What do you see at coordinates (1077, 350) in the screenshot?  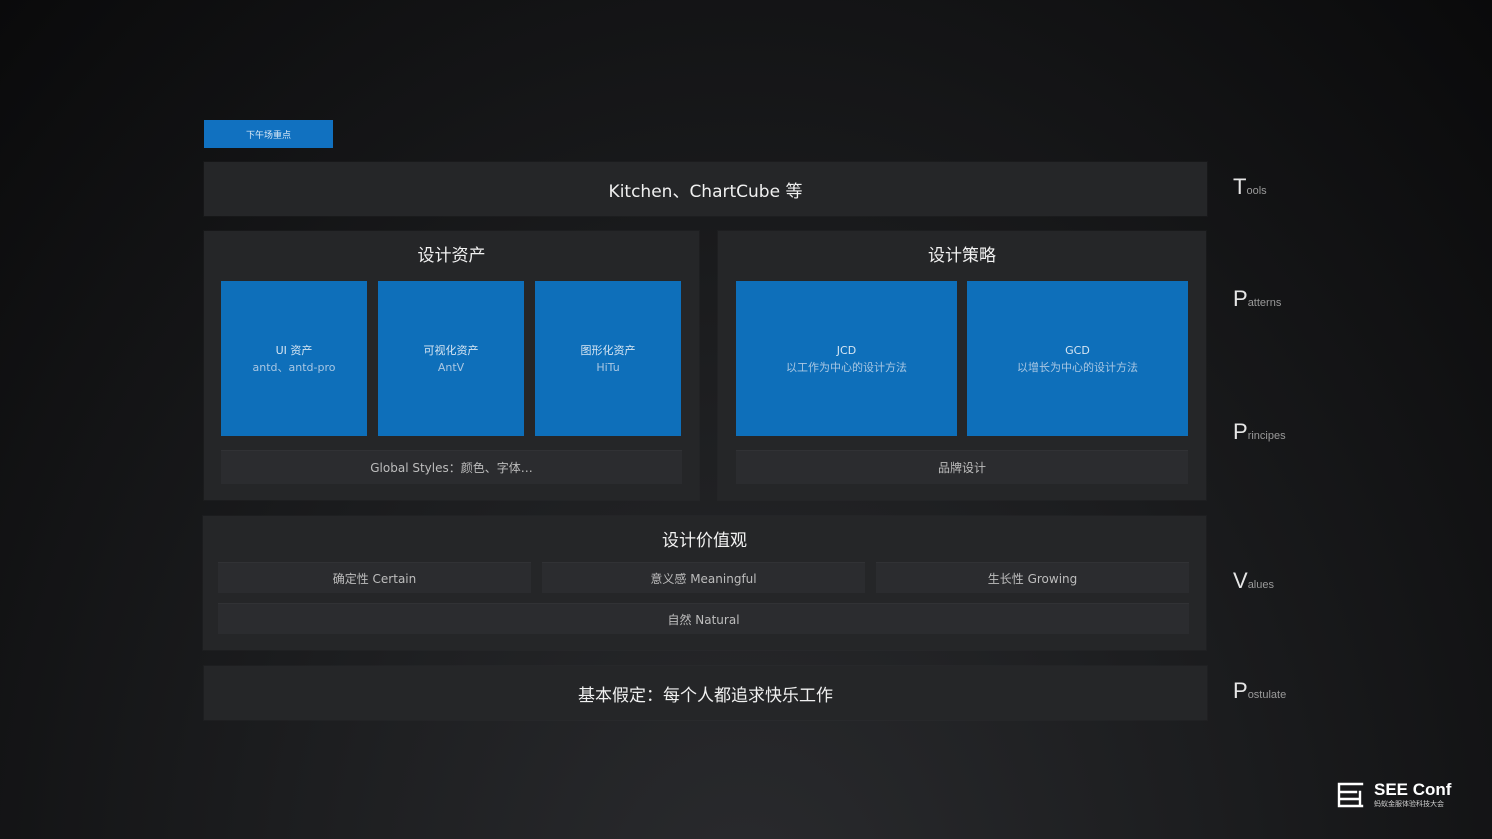 I see `card-title: GCD` at bounding box center [1077, 350].